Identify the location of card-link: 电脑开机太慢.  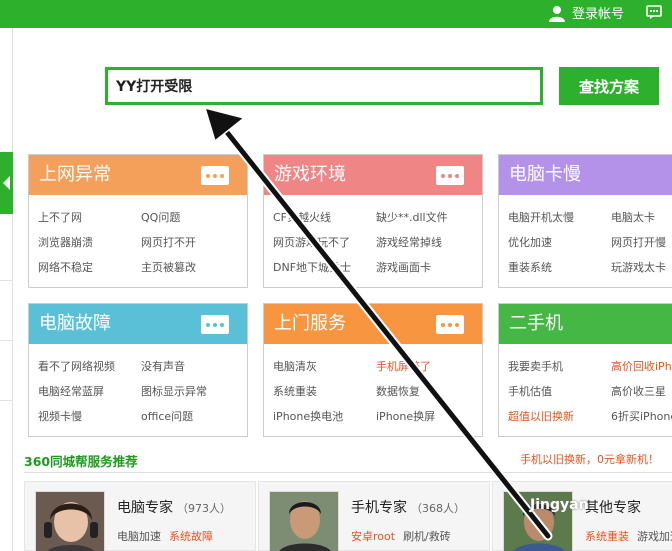
(559, 217).